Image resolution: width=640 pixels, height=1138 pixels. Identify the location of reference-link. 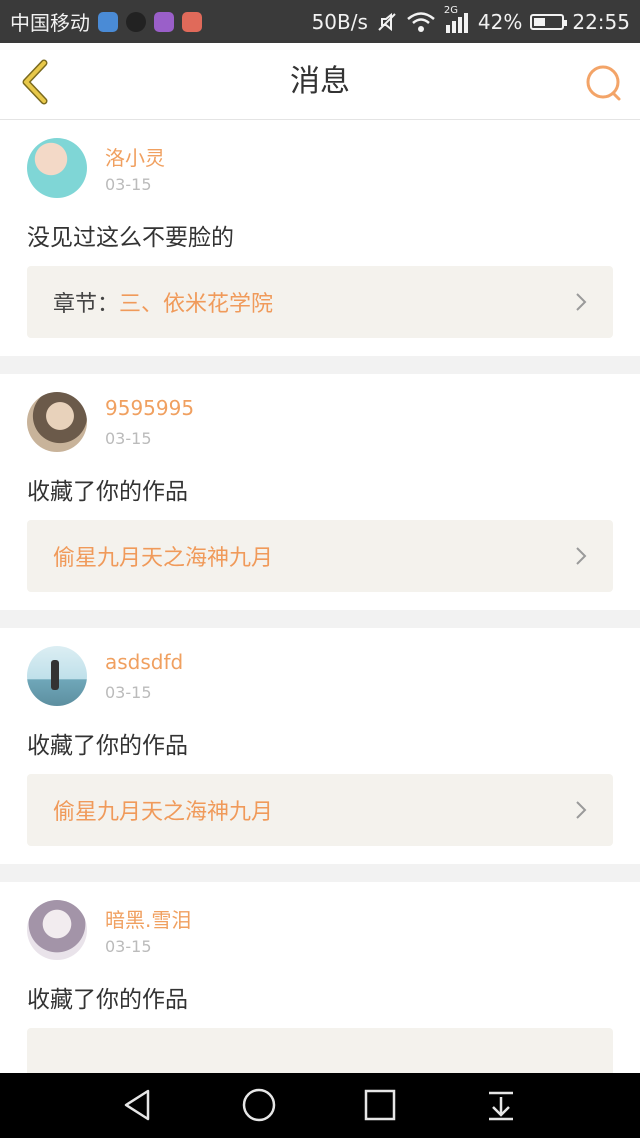
(320, 1050).